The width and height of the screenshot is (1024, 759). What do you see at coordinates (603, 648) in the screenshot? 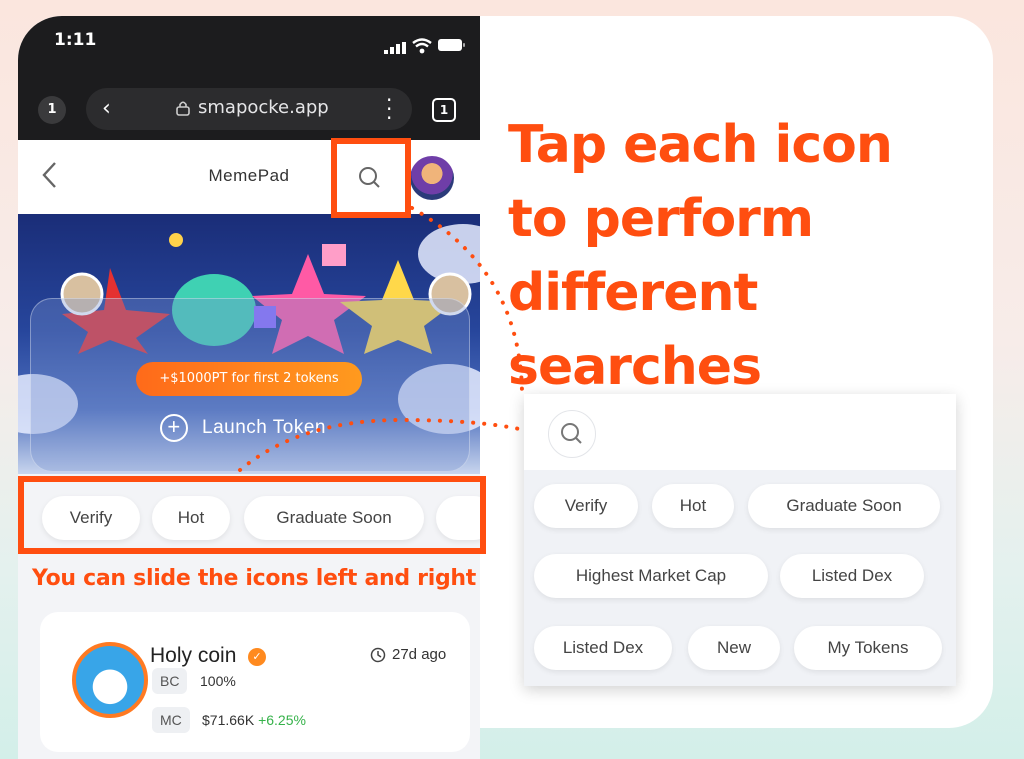
I see `panel-chip-listed-dex-2: Listed Dex` at bounding box center [603, 648].